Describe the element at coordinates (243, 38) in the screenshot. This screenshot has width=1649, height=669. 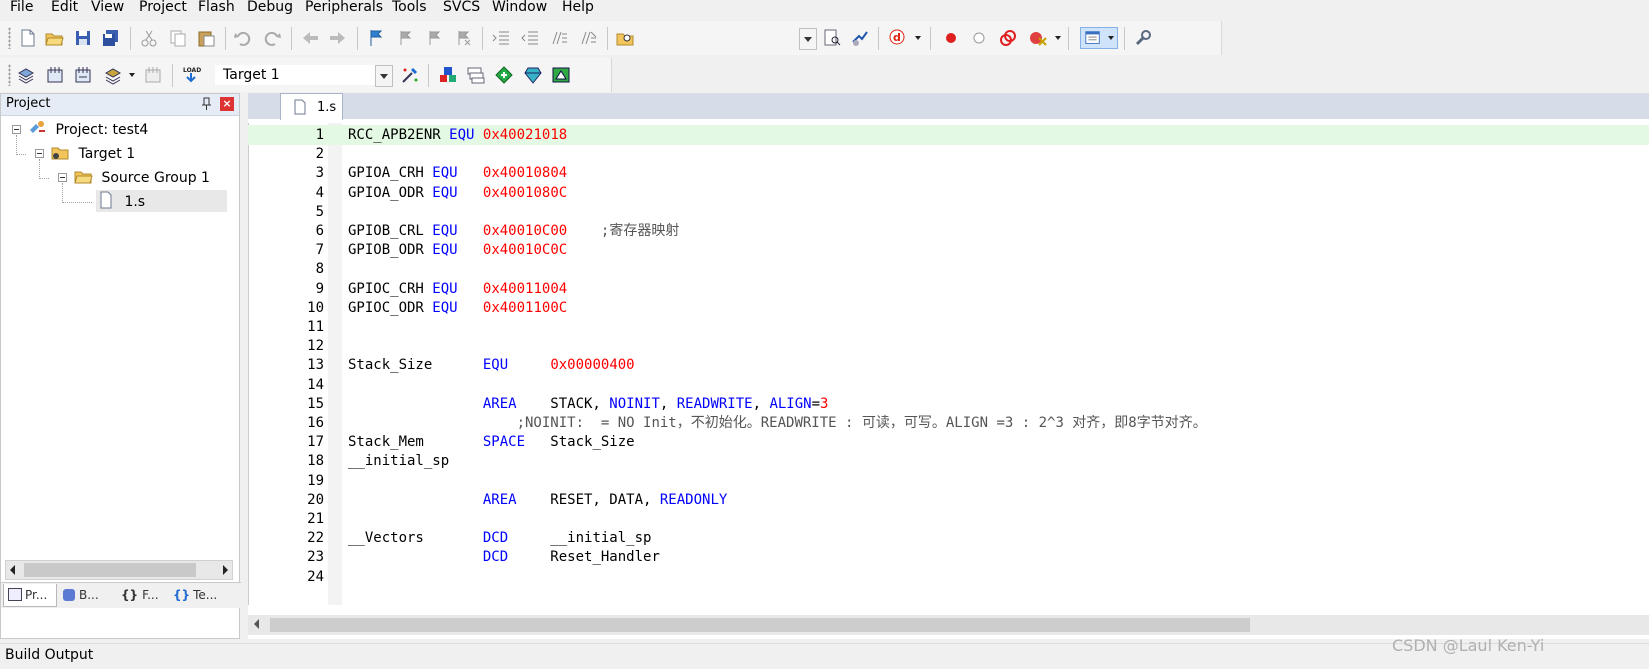
I see `undo-icon` at that location.